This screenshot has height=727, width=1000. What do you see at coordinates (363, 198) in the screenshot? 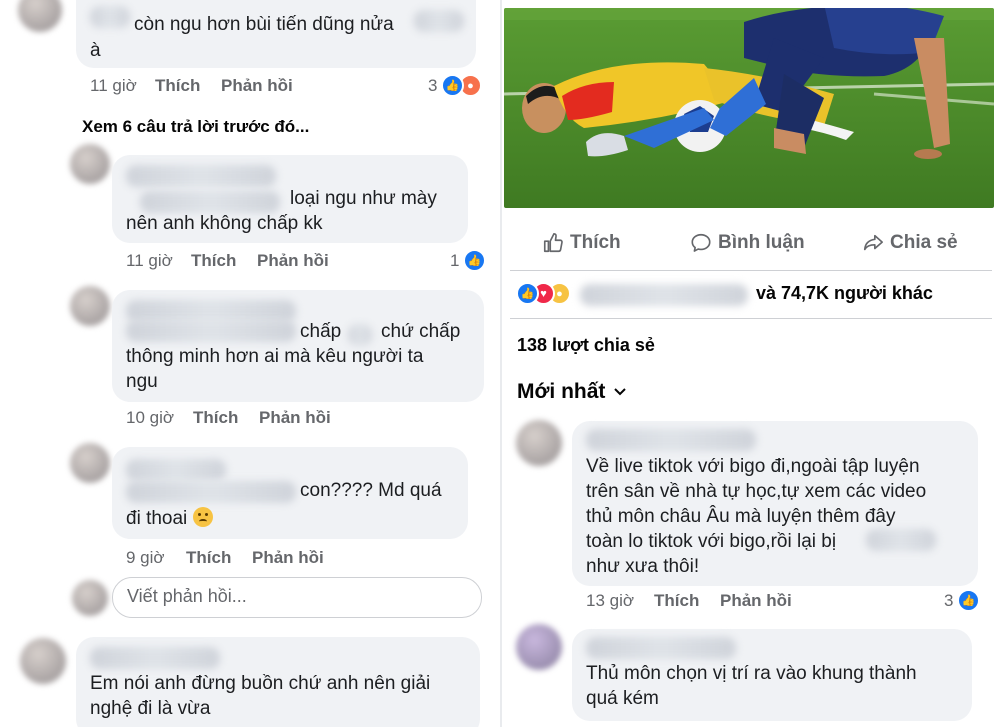
I see `reply-text-line: loại ngu như mày` at bounding box center [363, 198].